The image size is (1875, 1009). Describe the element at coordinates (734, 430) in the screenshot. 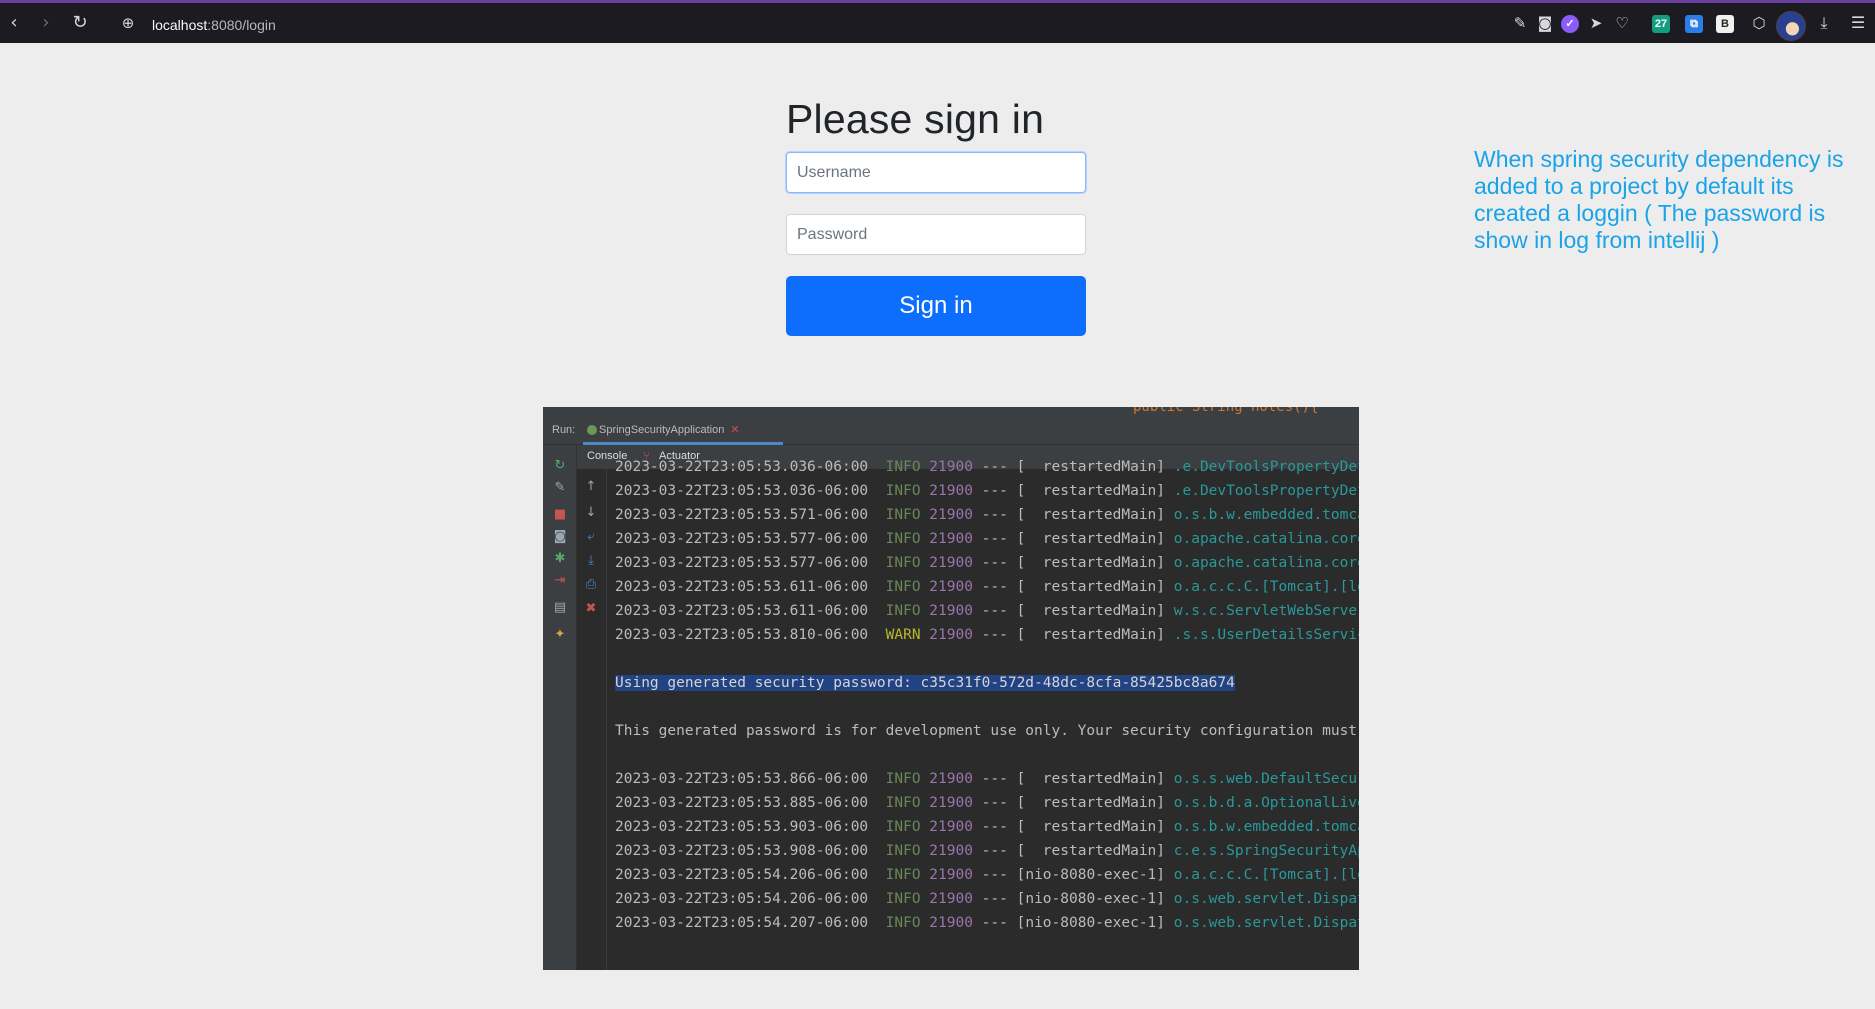

I see `close-icon: ✕` at that location.